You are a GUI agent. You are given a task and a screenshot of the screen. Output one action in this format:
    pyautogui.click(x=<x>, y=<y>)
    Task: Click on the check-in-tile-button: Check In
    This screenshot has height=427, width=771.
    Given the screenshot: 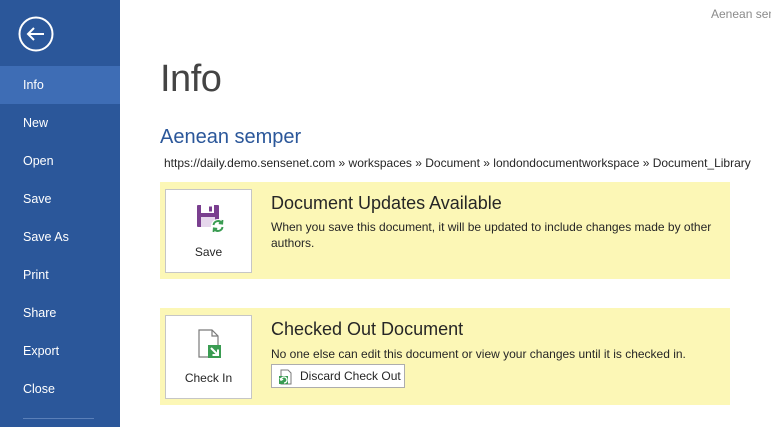 What is the action you would take?
    pyautogui.click(x=208, y=357)
    